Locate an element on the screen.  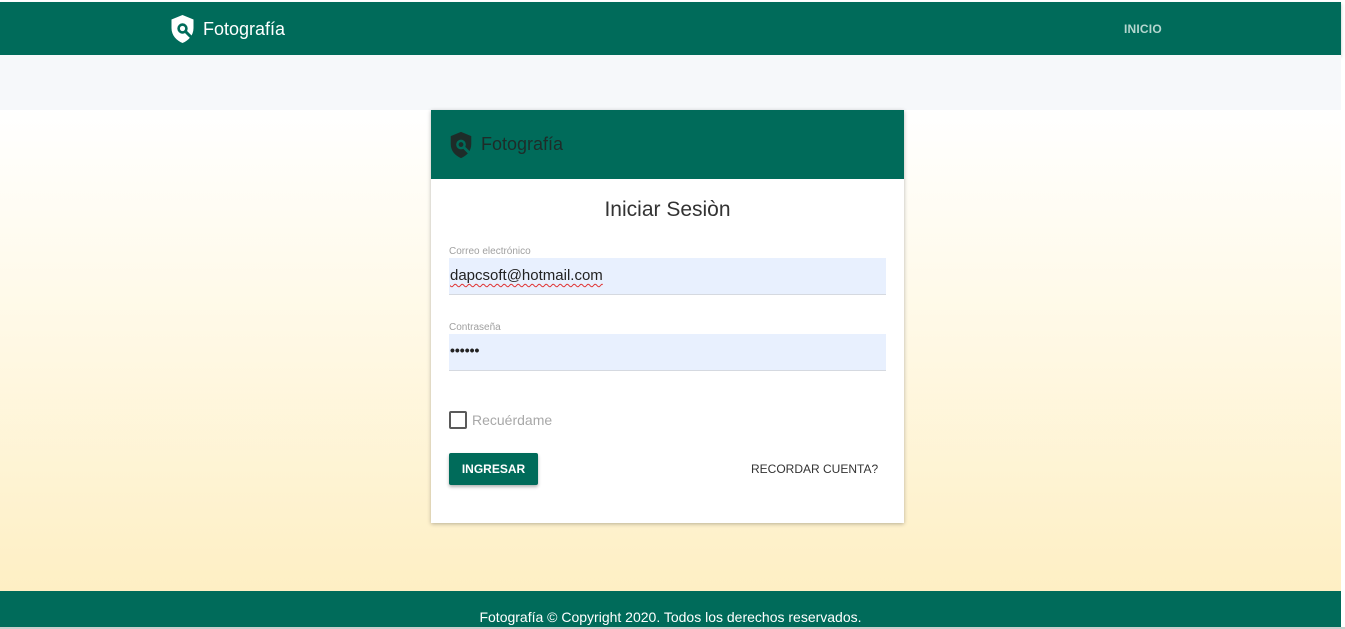
navbar-brand: Fotografía is located at coordinates (227, 29).